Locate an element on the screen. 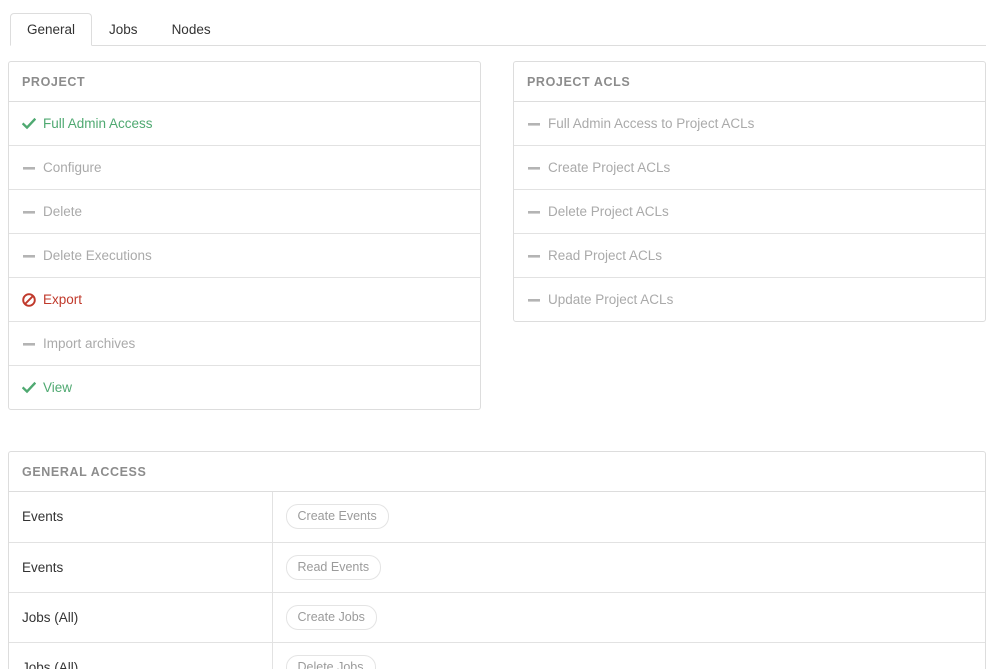  list-item-label: Export is located at coordinates (63, 299).